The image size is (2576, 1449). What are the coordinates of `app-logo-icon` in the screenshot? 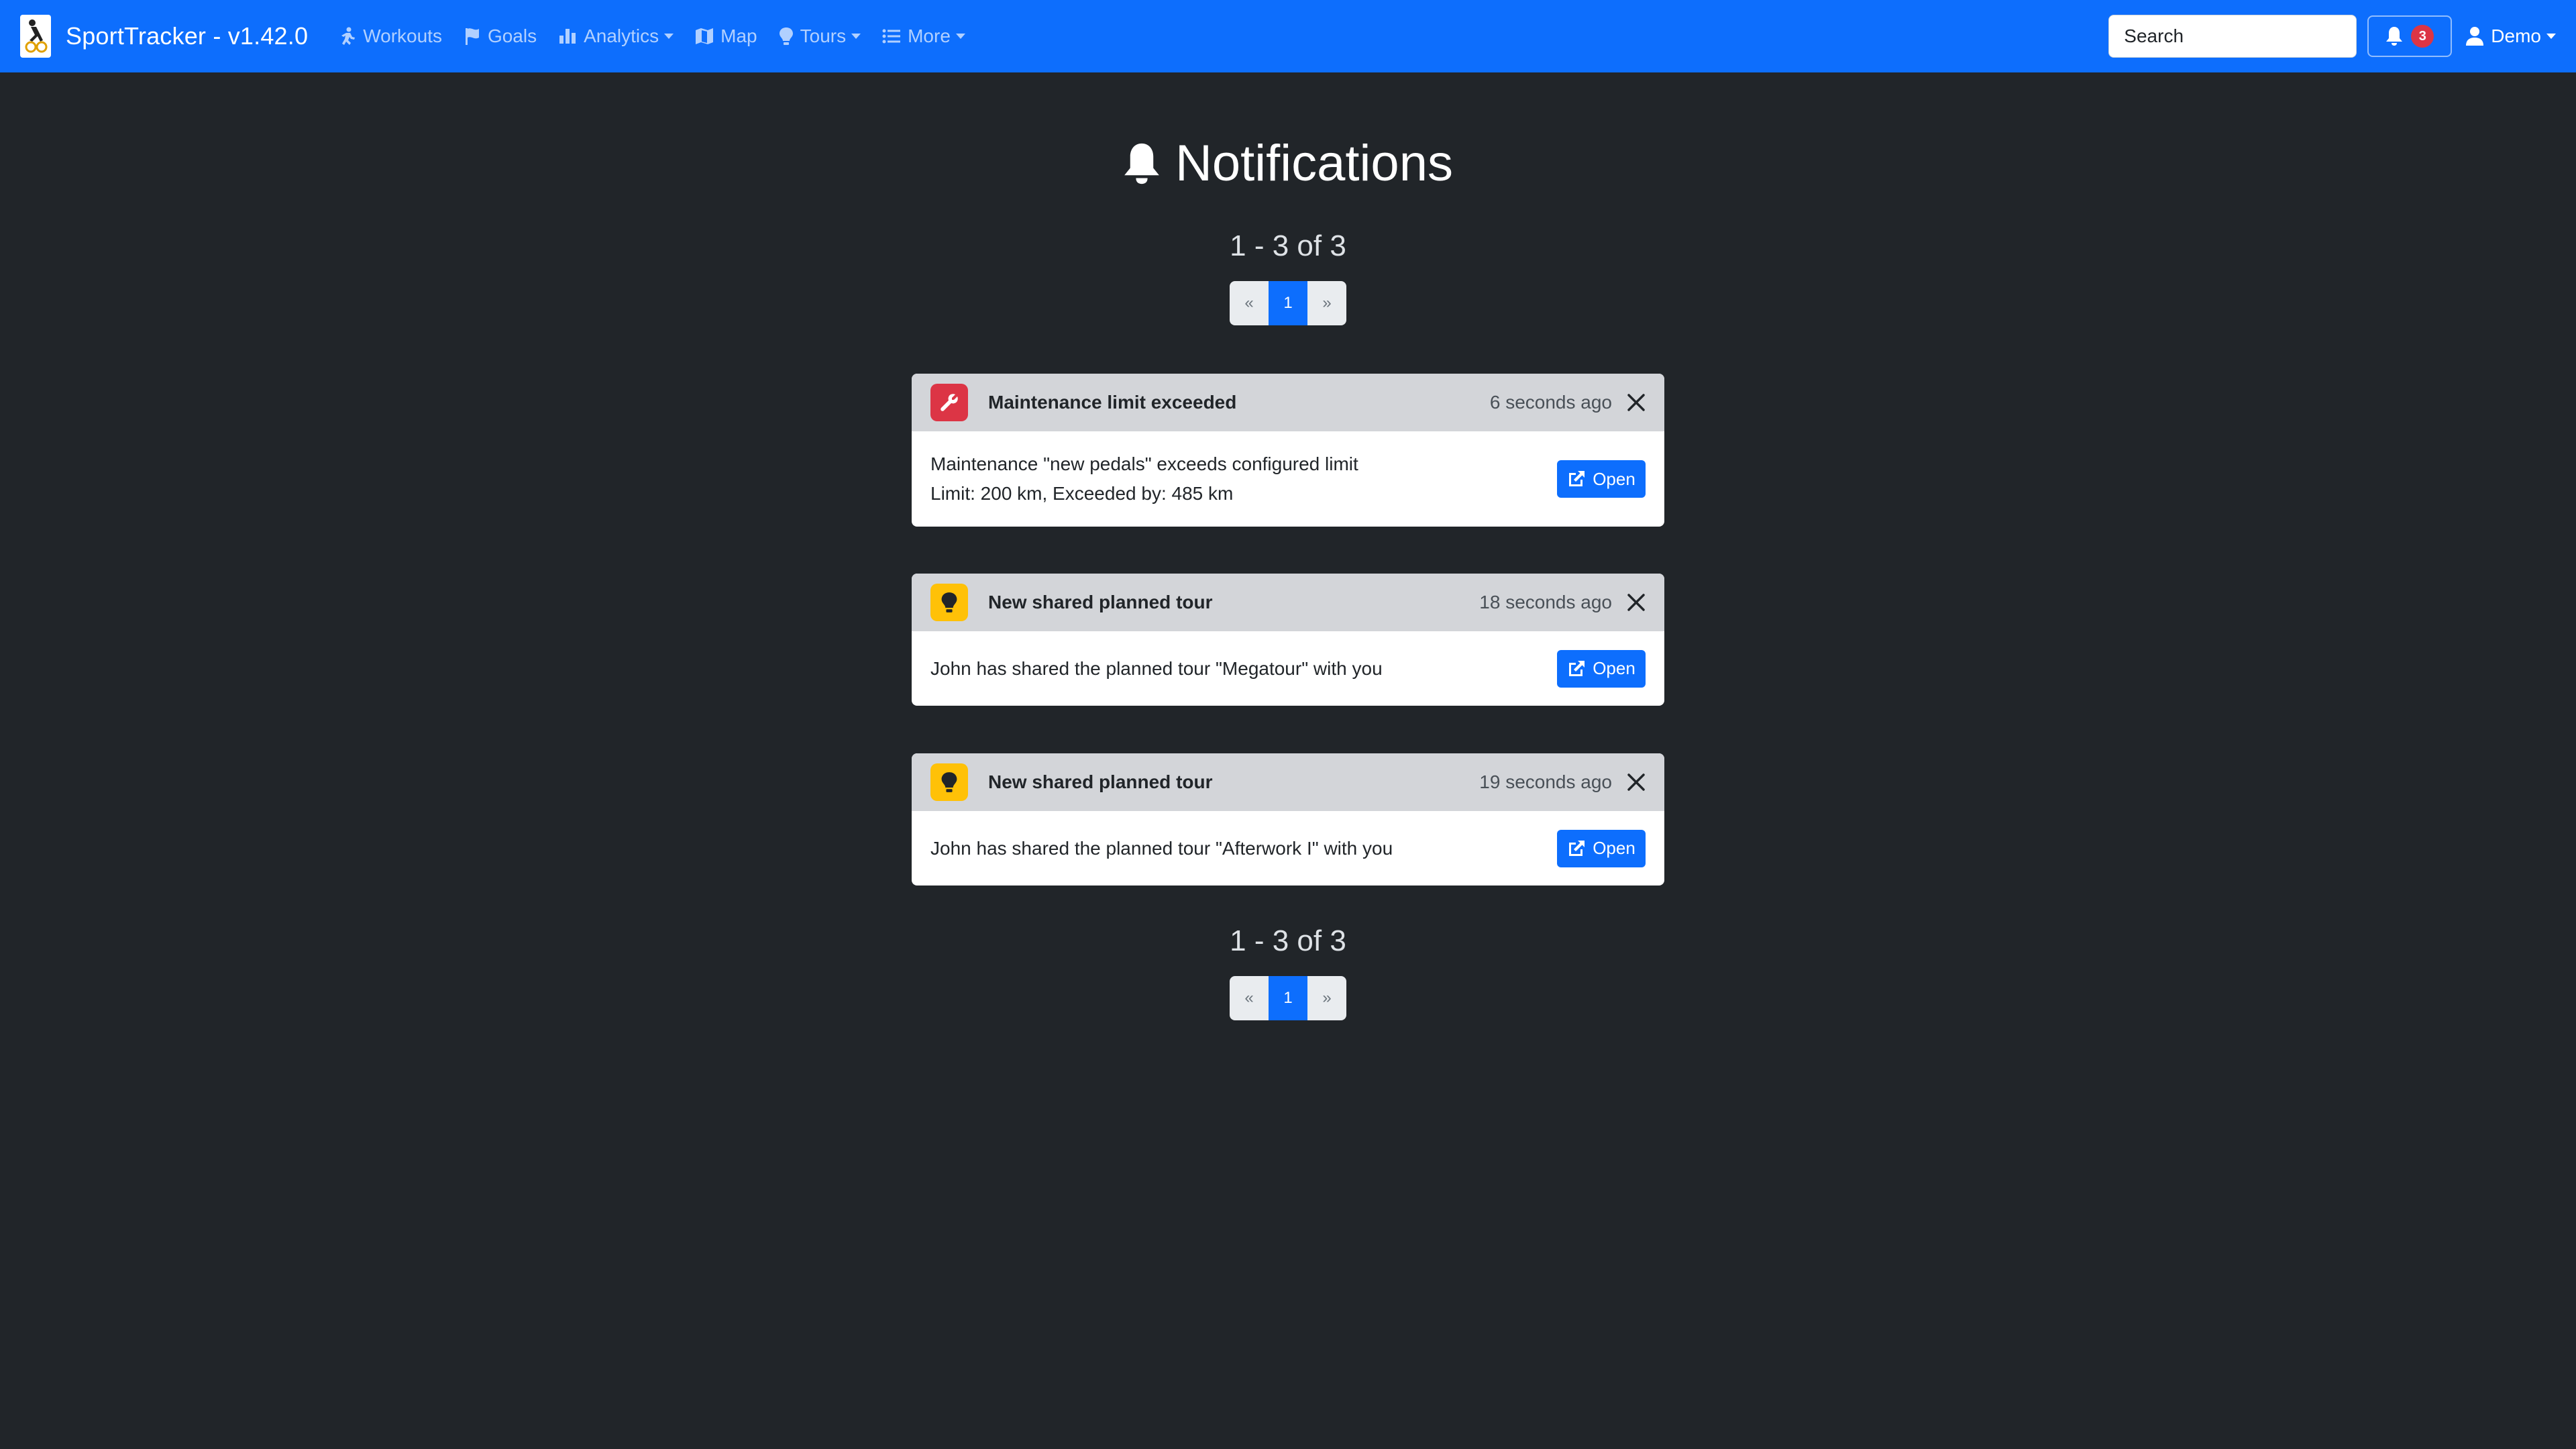 It's located at (35, 36).